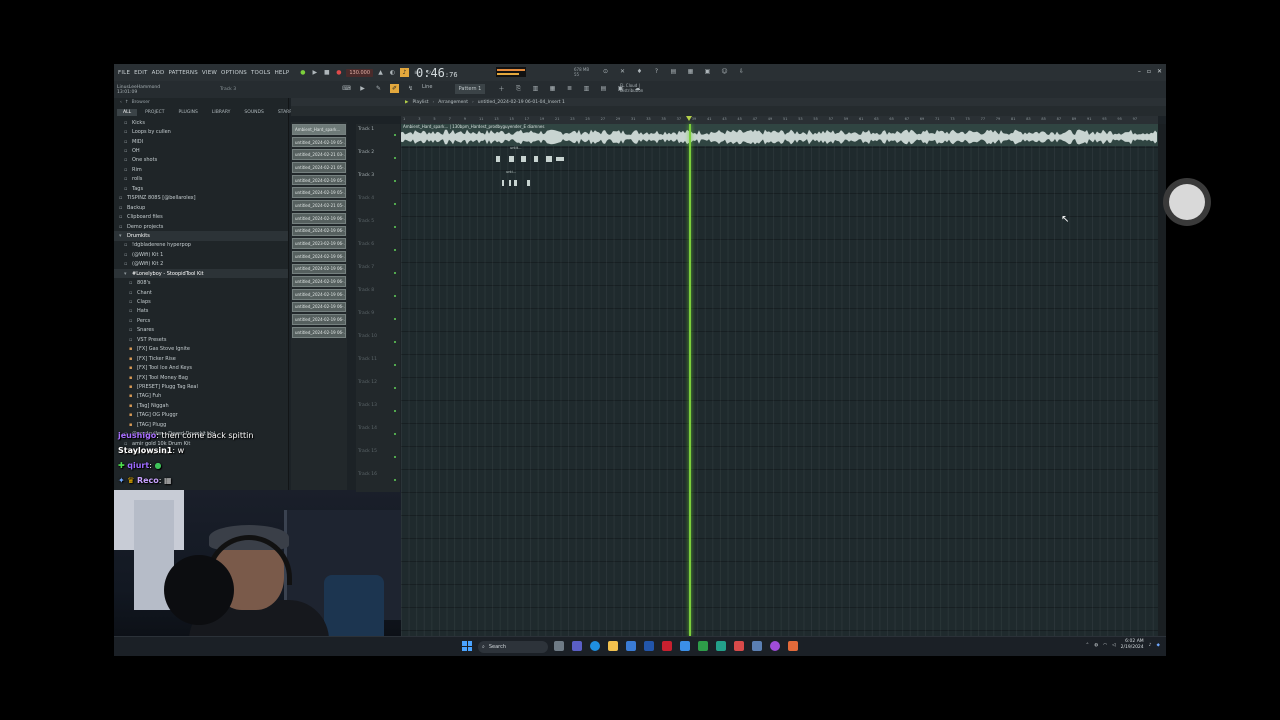 The height and width of the screenshot is (720, 1280). I want to click on menu-options: OPTIONS, so click(234, 73).